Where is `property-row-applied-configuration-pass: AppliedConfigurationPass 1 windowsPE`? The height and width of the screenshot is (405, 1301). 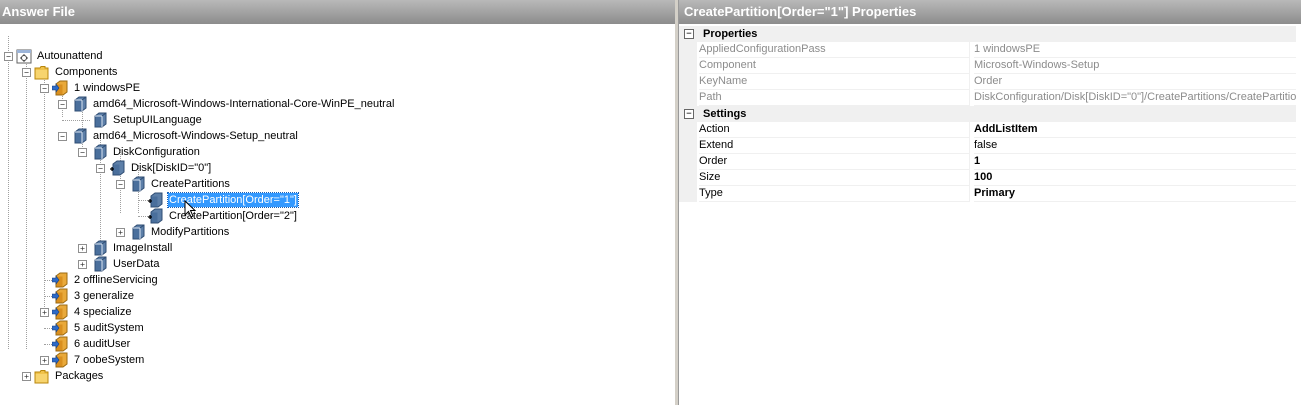
property-row-applied-configuration-pass: AppliedConfigurationPass 1 windowsPE is located at coordinates (987, 50).